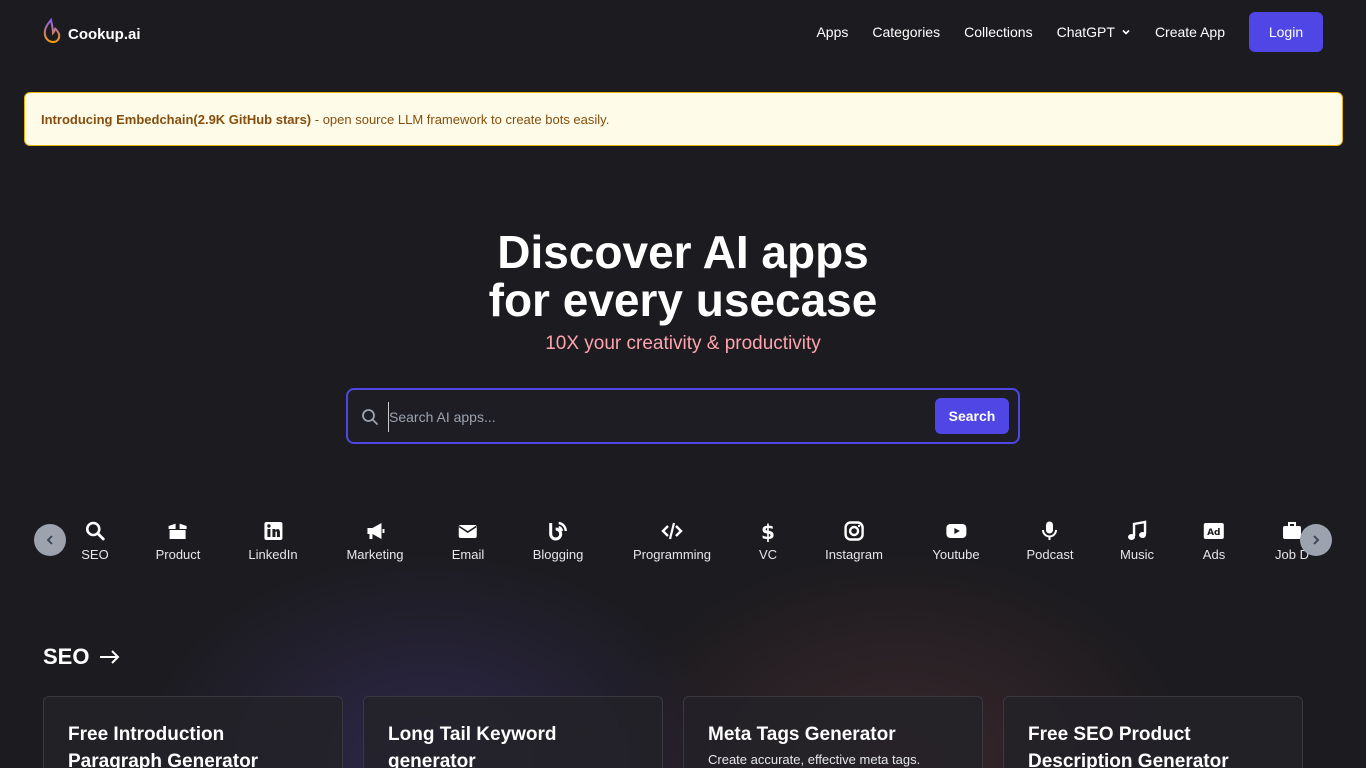  Describe the element at coordinates (1050, 530) in the screenshot. I see `microphone-icon` at that location.